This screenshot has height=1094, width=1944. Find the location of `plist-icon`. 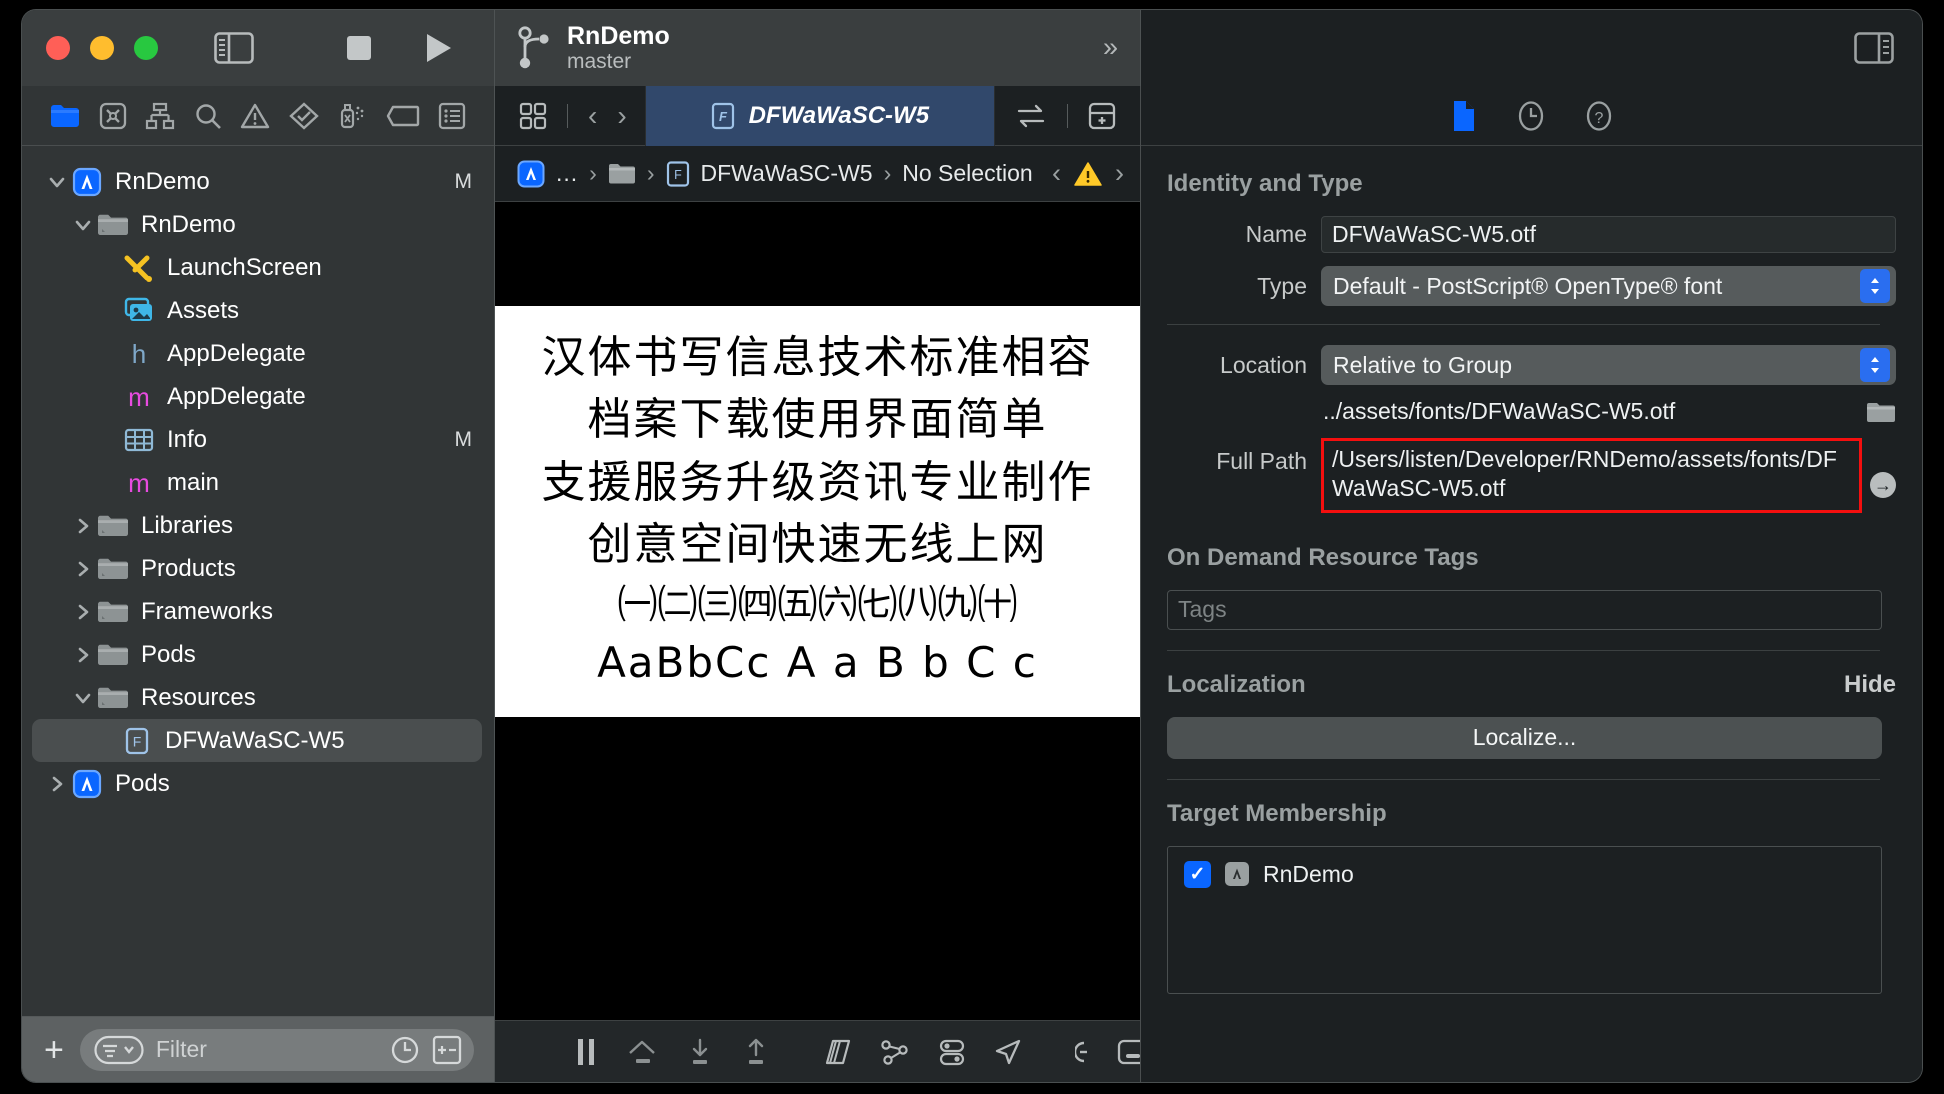

plist-icon is located at coordinates (139, 440).